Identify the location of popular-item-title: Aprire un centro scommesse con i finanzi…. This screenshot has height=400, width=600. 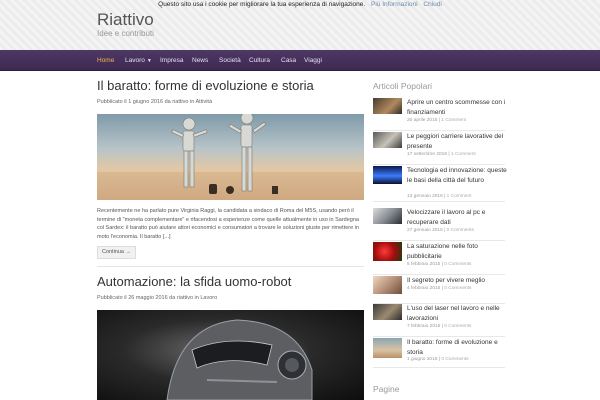
(457, 107).